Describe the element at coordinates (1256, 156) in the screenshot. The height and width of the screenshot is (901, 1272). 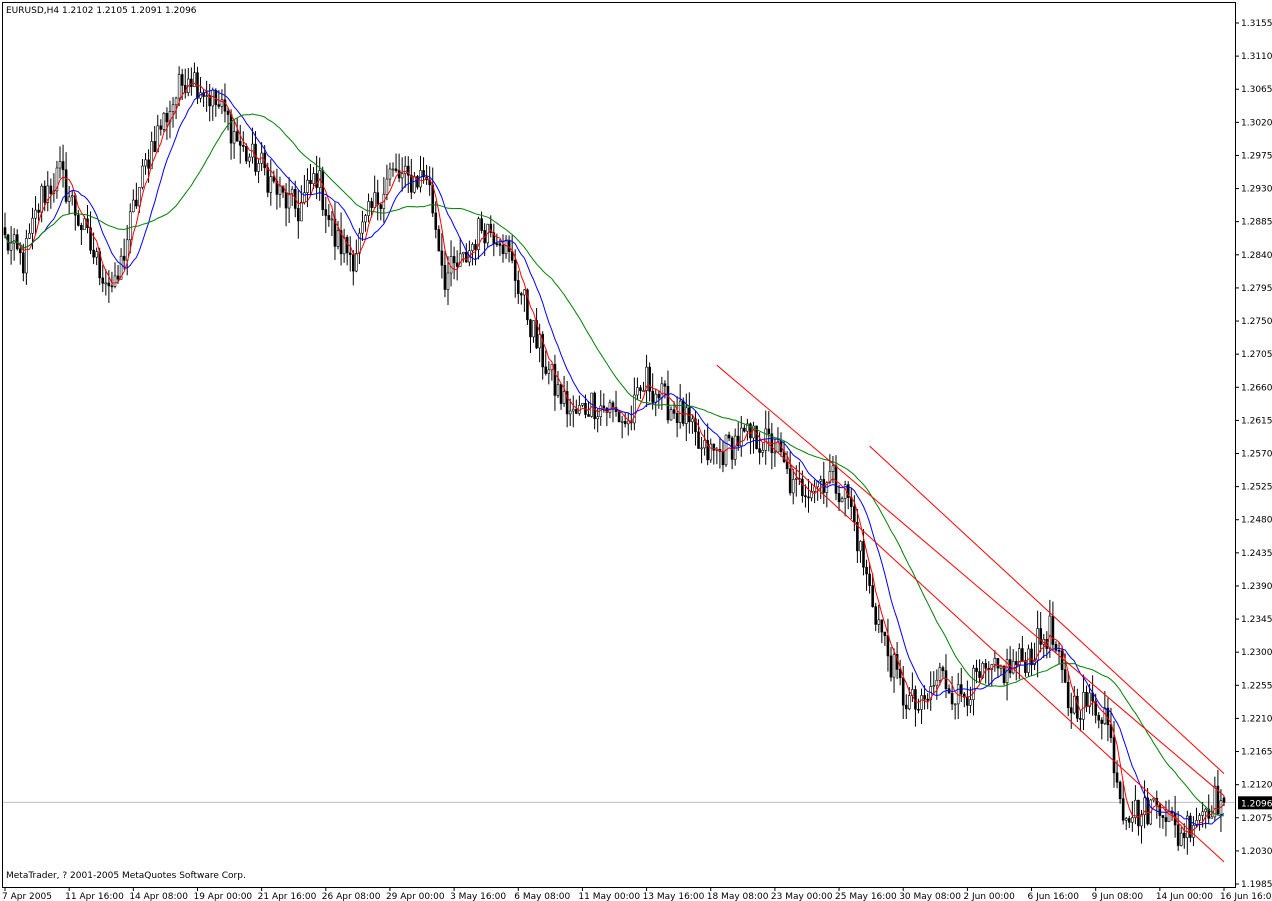
I see `y-tick-label: 1.2975` at that location.